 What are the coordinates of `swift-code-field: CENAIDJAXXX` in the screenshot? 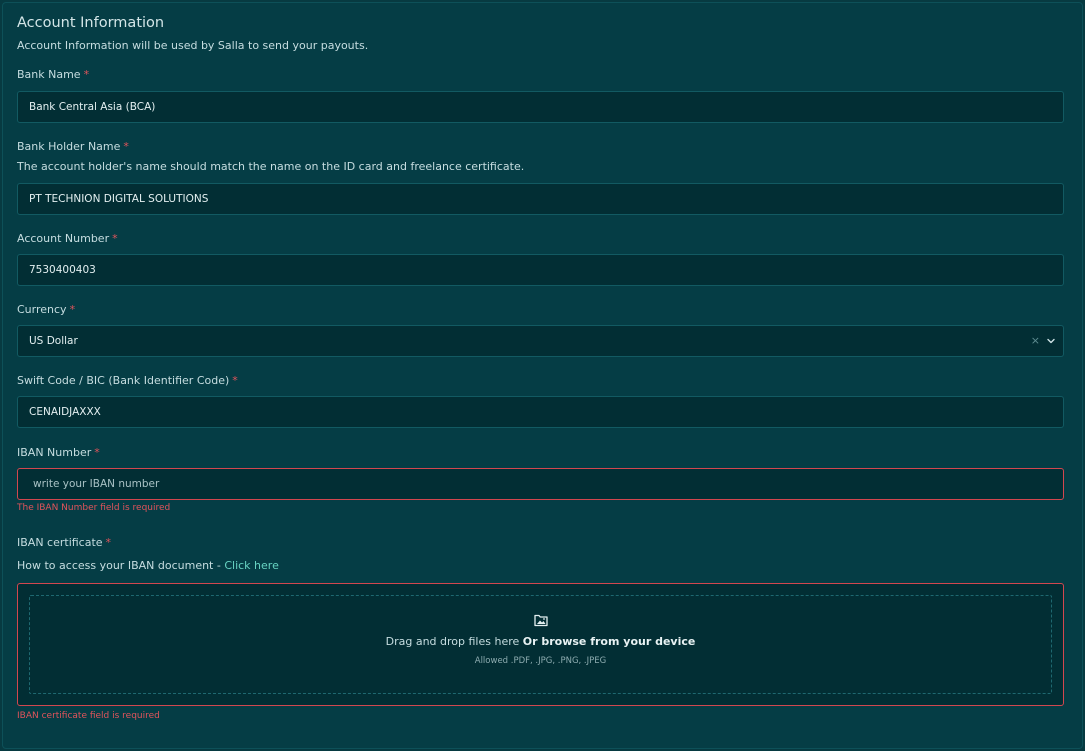 It's located at (540, 412).